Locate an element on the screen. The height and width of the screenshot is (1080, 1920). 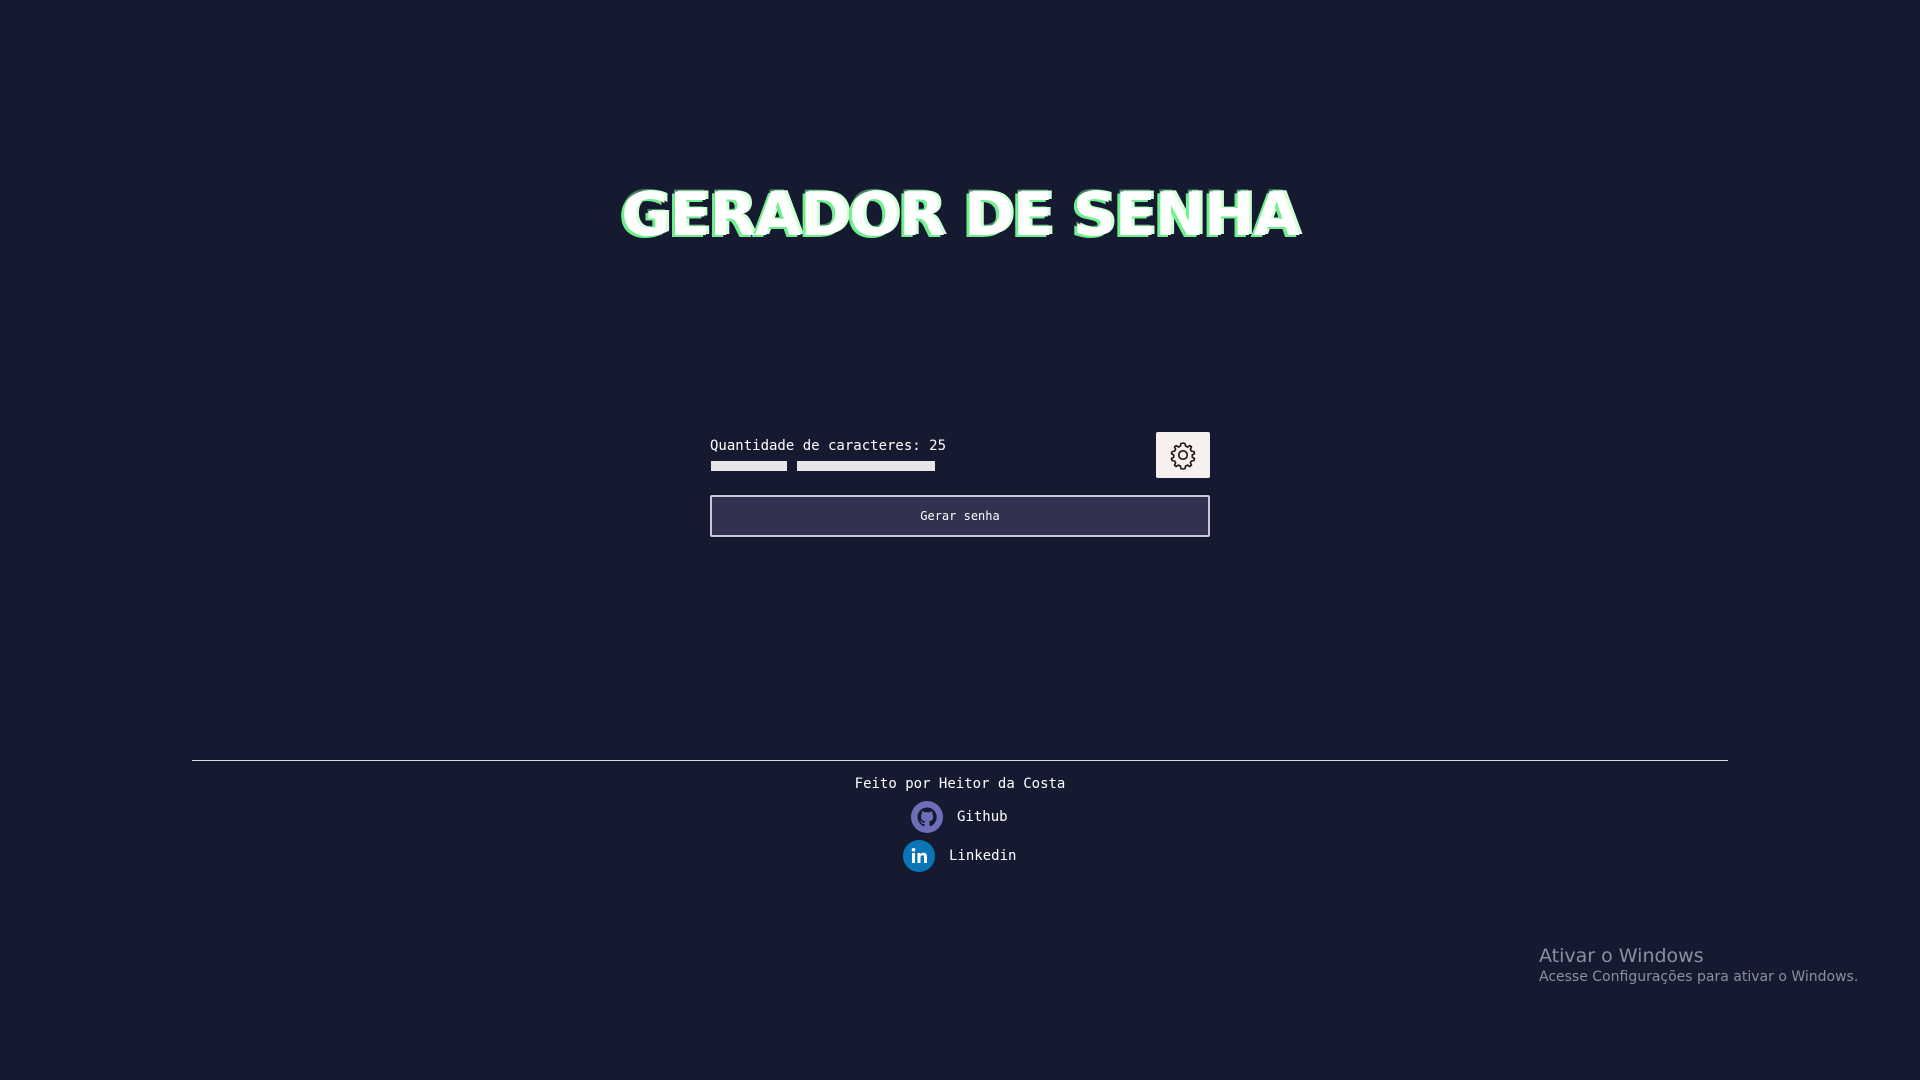
length-label: Quantidade de caracteres: 25 is located at coordinates (828, 446).